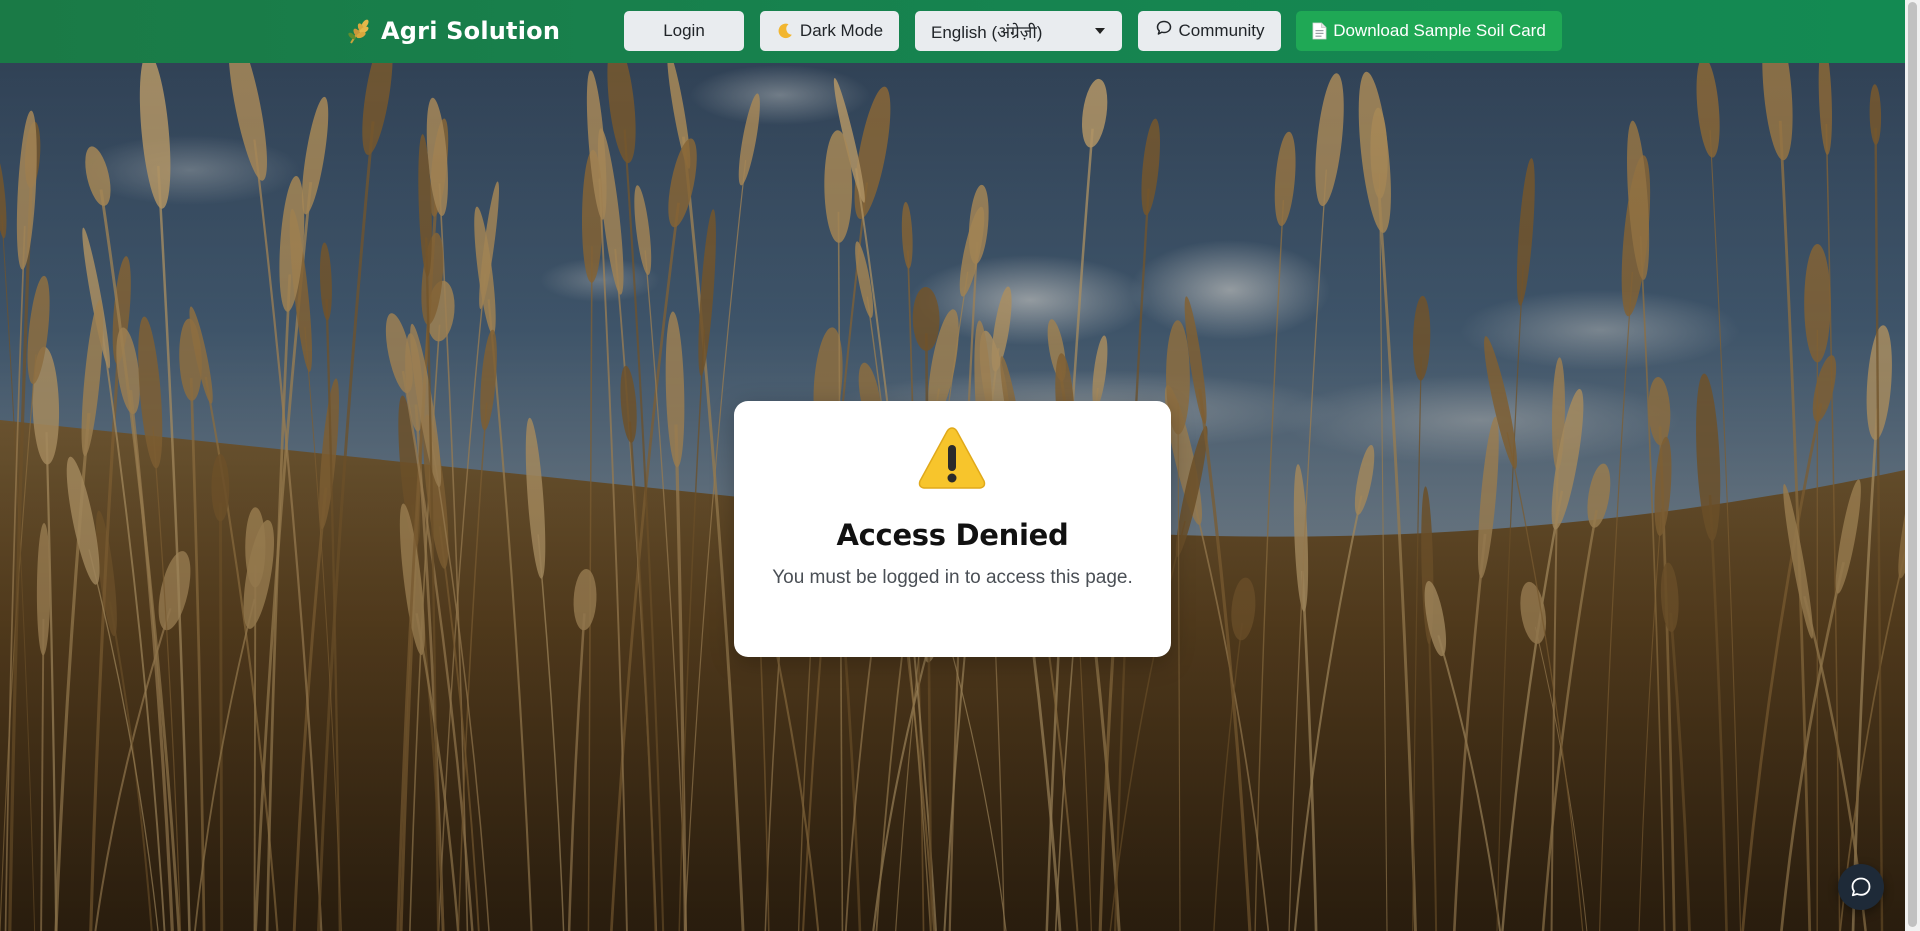 This screenshot has height=931, width=1920. What do you see at coordinates (1100, 31) in the screenshot?
I see `chevron-down-icon` at bounding box center [1100, 31].